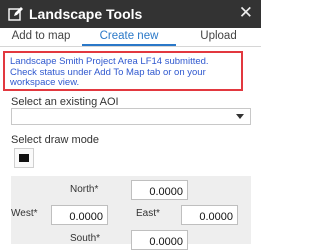  Describe the element at coordinates (85, 238) in the screenshot. I see `south-label: South*` at that location.